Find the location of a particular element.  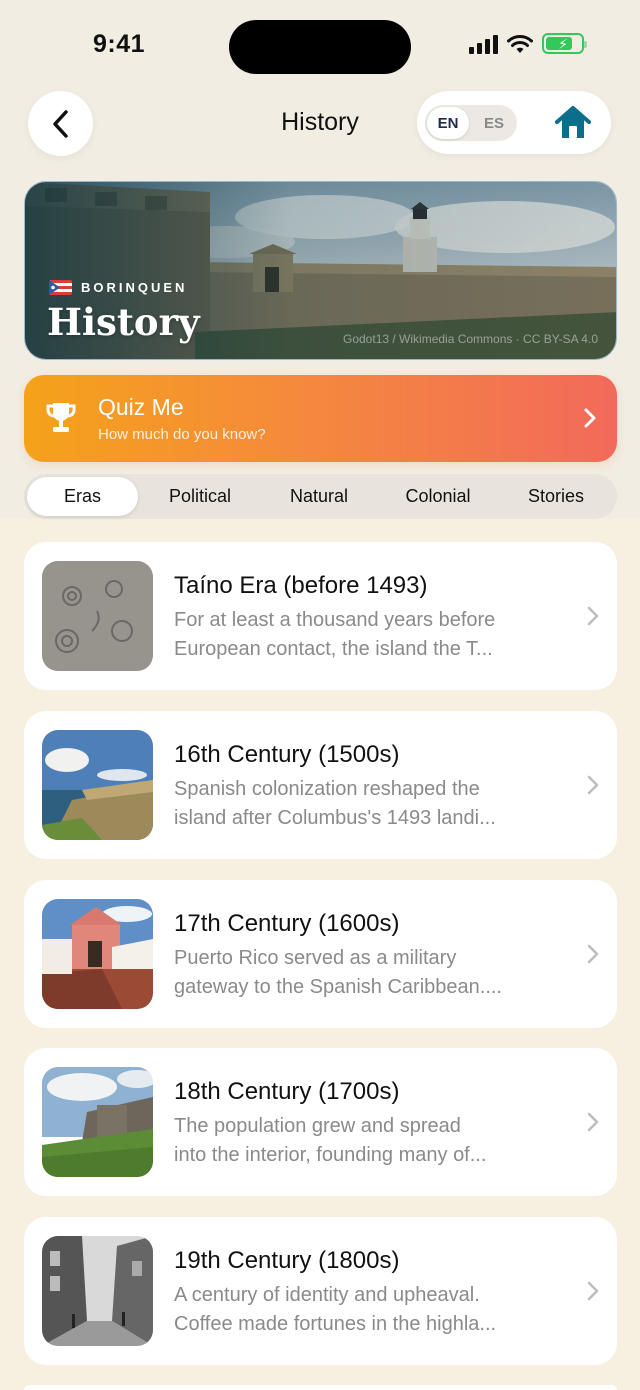

era-title: 17th Century (1600s) is located at coordinates (287, 923).